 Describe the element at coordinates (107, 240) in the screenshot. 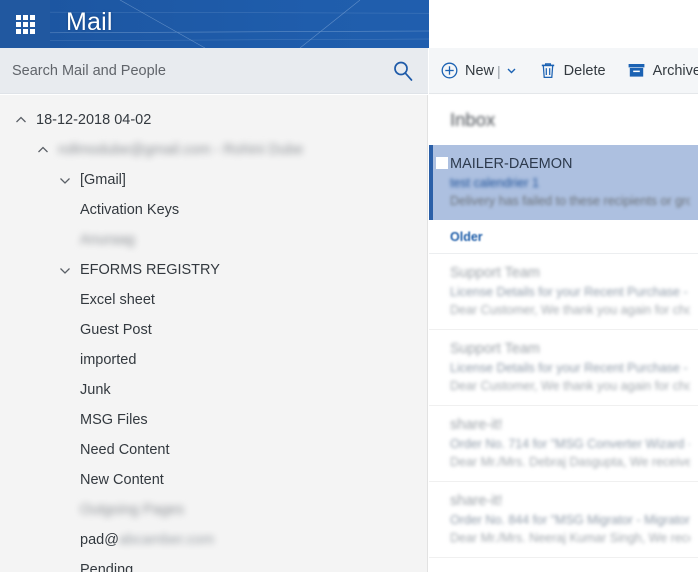

I see `folder-tree-item-label: Anuraag` at that location.